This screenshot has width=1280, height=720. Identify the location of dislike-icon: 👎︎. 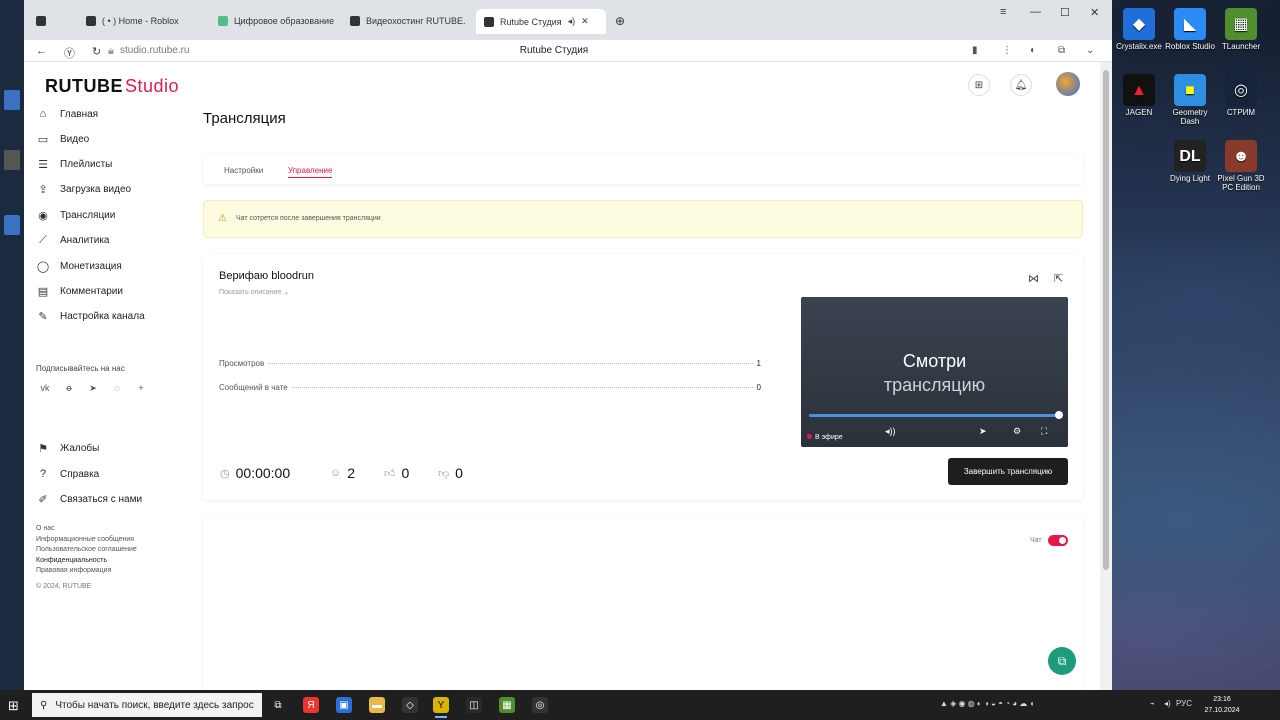
(444, 473).